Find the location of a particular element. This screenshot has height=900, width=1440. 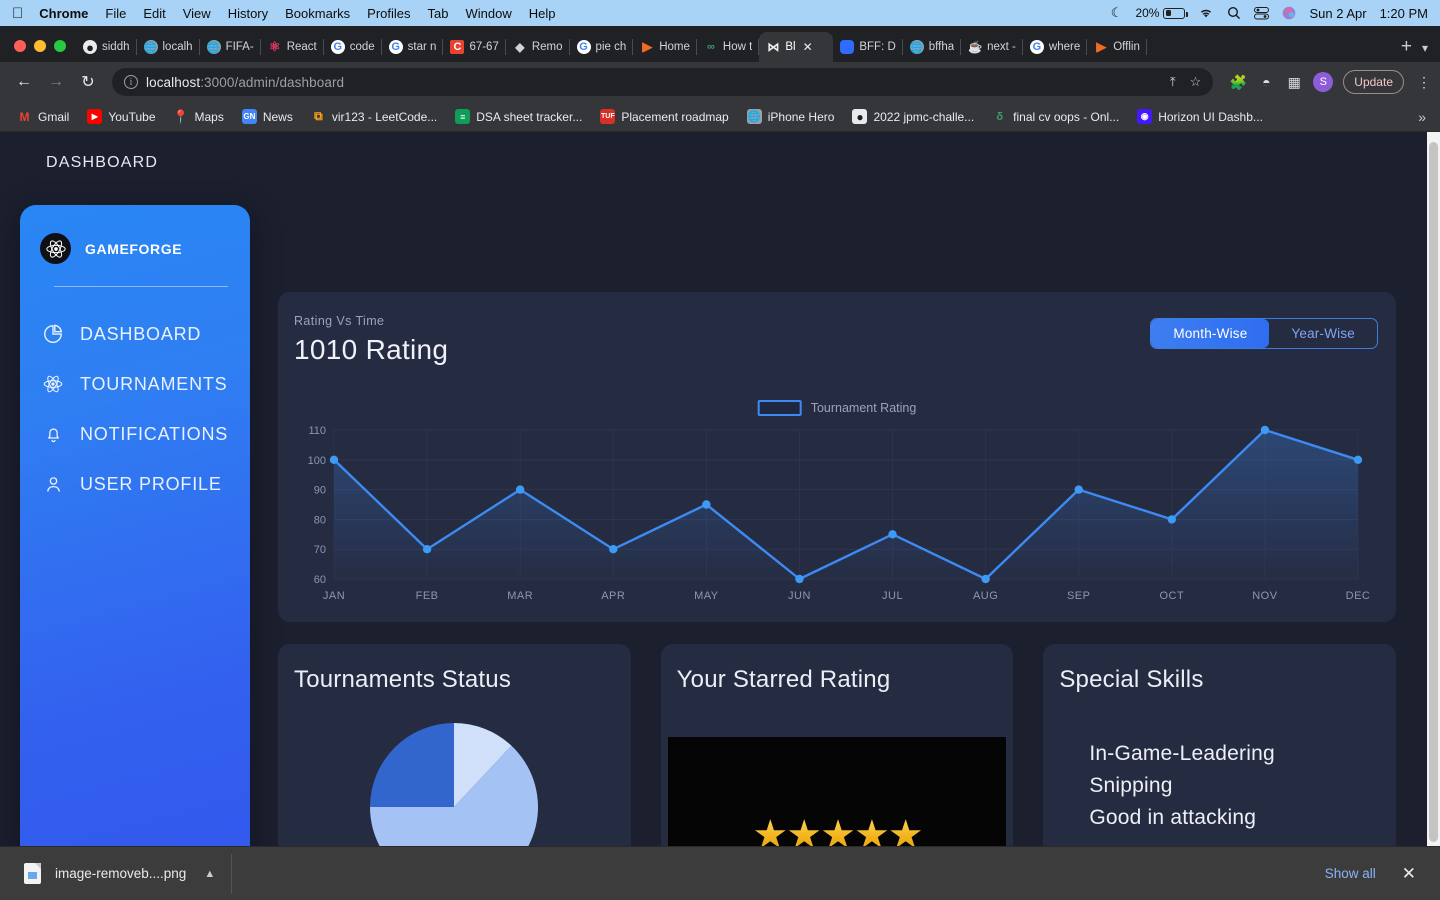

close-window-button is located at coordinates (20, 46).